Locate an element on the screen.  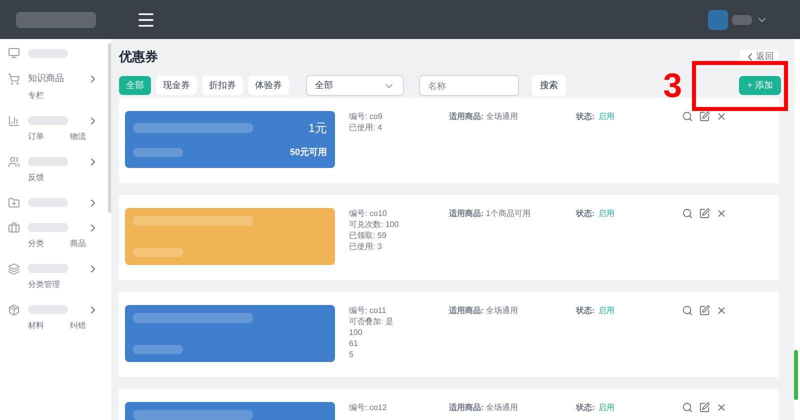
filter-tab: 全部 is located at coordinates (135, 85).